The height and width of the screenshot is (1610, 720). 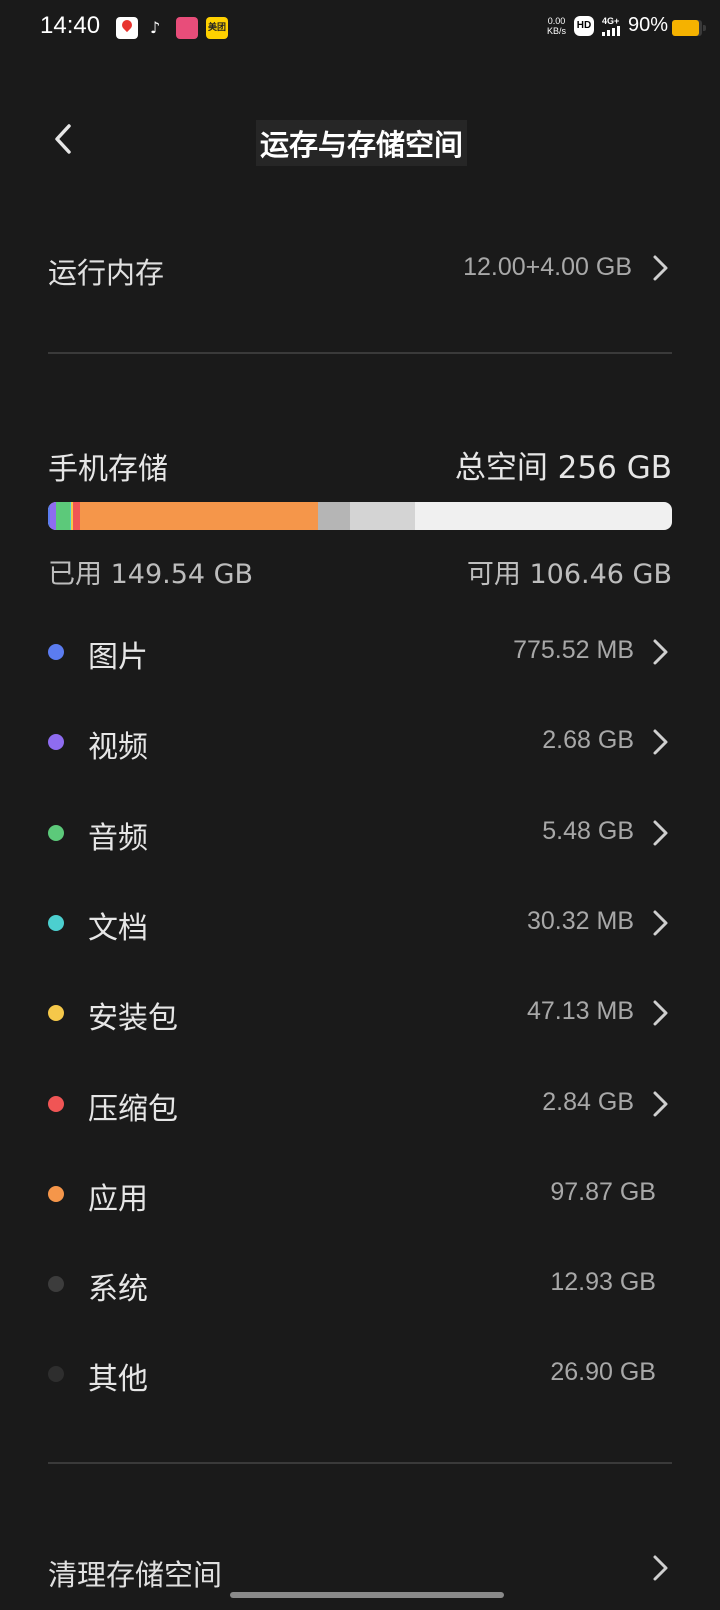 I want to click on category-row: 视频 2.68 GB, so click(x=360, y=742).